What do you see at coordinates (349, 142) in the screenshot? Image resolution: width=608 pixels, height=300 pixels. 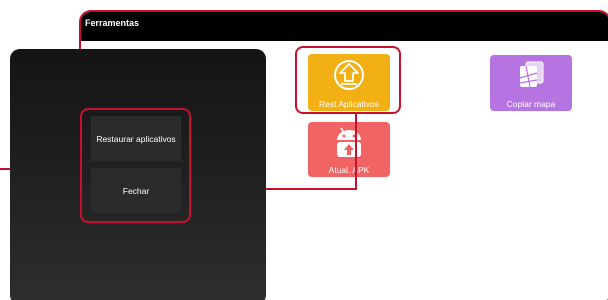 I see `android-update-icon` at bounding box center [349, 142].